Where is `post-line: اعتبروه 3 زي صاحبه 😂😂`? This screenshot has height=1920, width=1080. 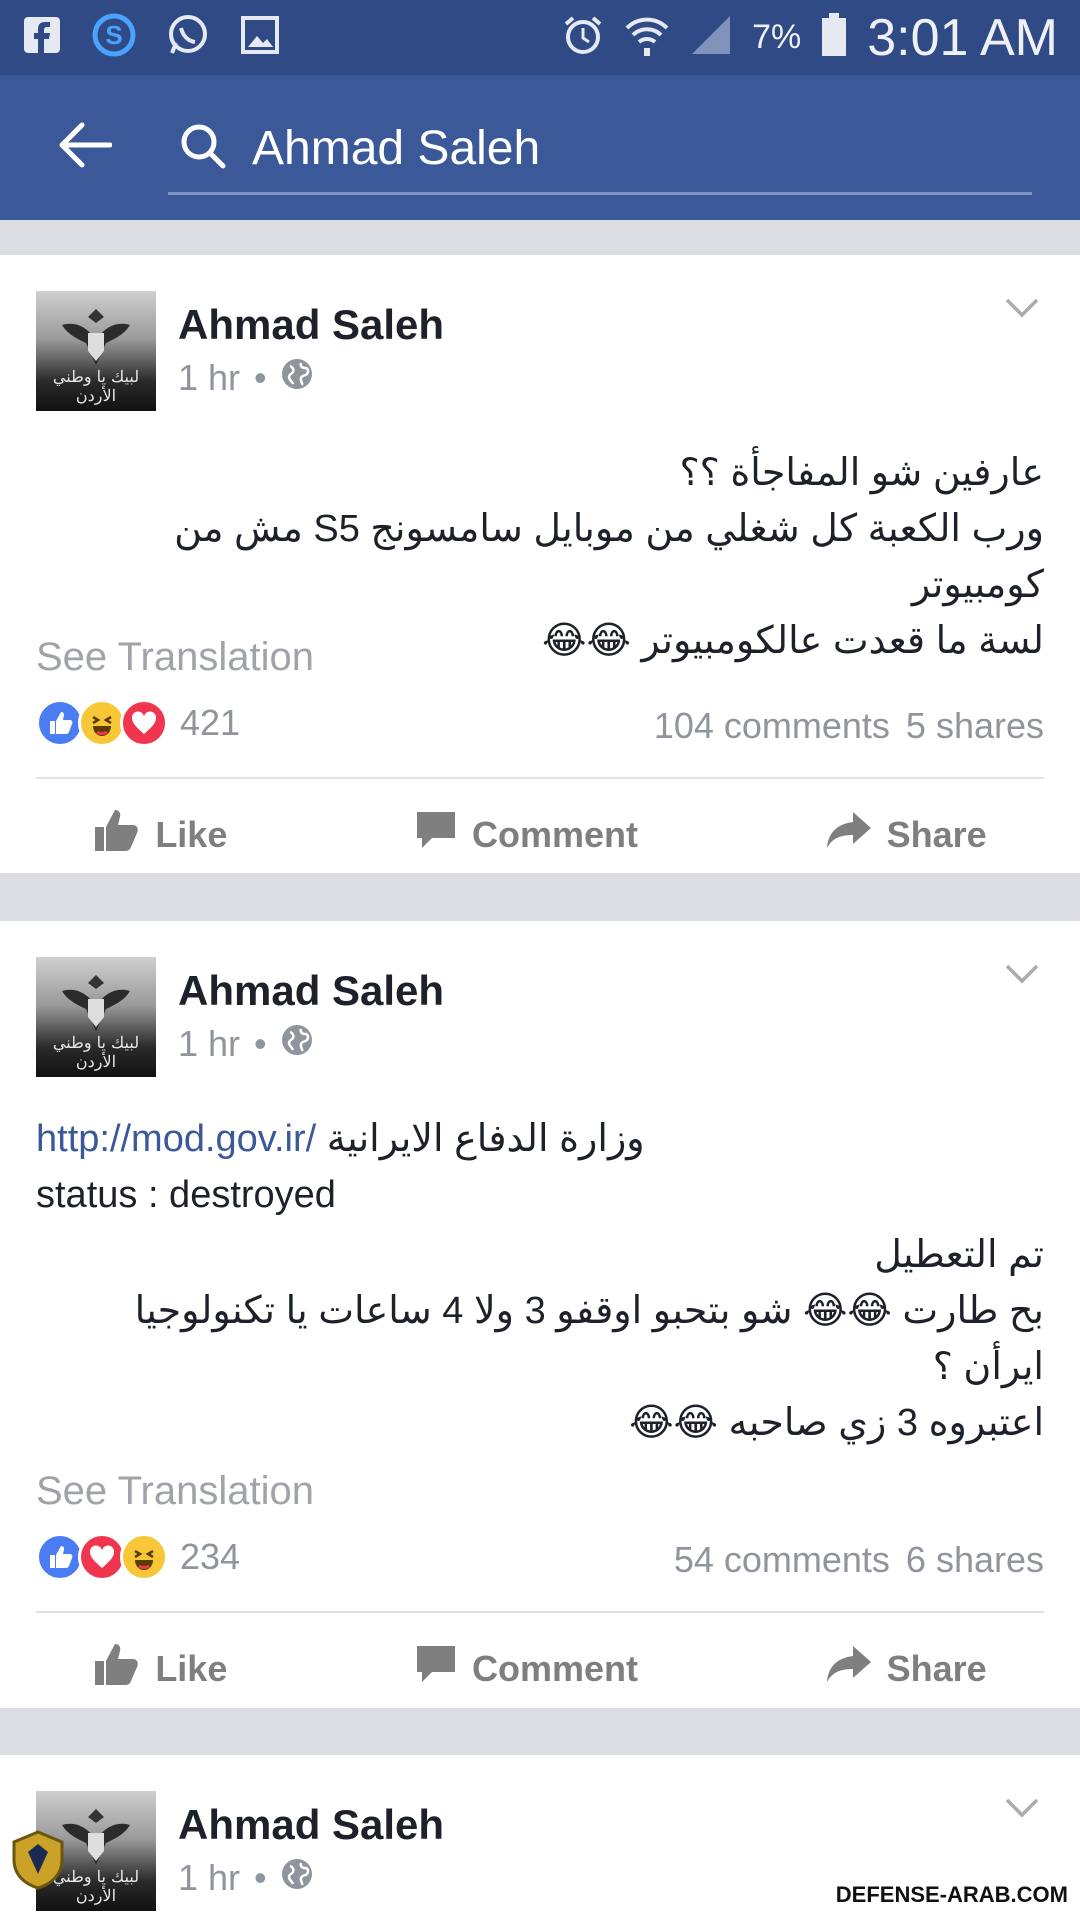
post-line: اعتبروه 3 زي صاحبه 😂😂 is located at coordinates (836, 1423).